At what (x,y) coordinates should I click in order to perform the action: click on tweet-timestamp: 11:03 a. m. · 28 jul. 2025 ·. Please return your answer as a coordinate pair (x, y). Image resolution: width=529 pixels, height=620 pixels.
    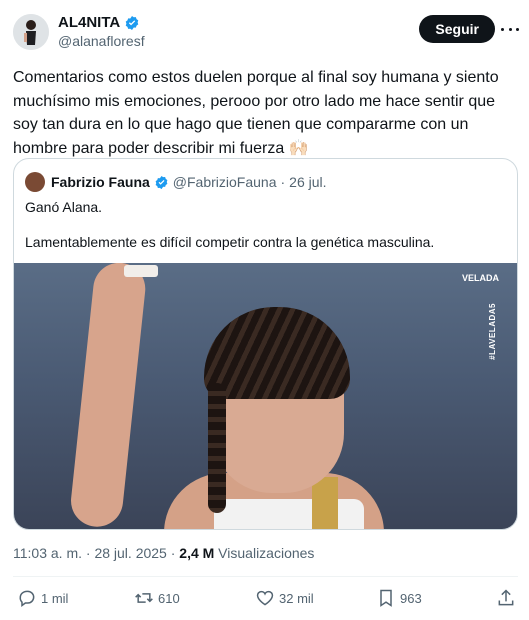
    Looking at the image, I should click on (96, 553).